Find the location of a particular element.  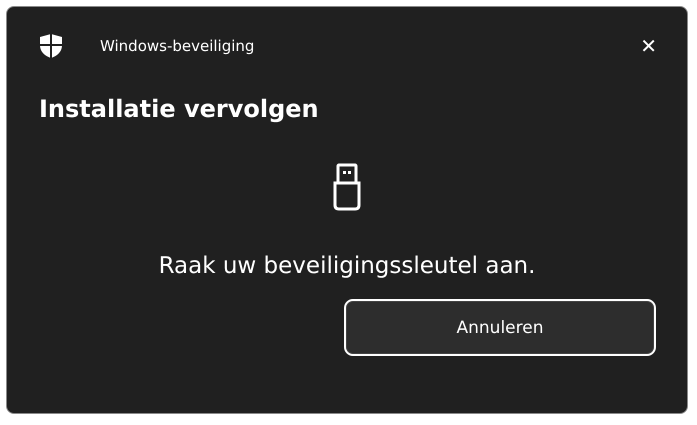

instruction-text: Raak uw beveiligingssleutel aan. is located at coordinates (347, 266).